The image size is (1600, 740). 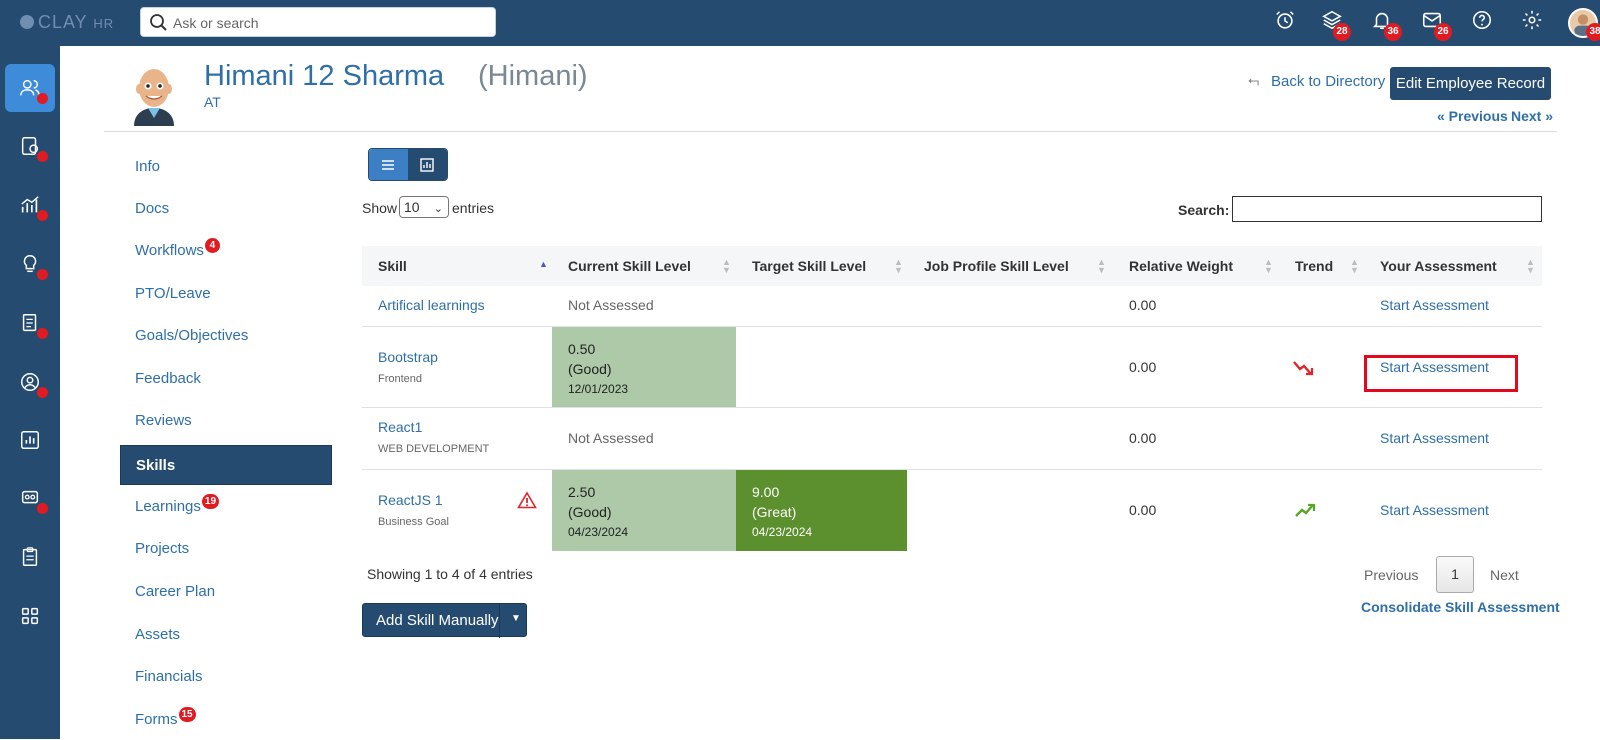 What do you see at coordinates (1314, 266) in the screenshot?
I see `col-trend: Trend` at bounding box center [1314, 266].